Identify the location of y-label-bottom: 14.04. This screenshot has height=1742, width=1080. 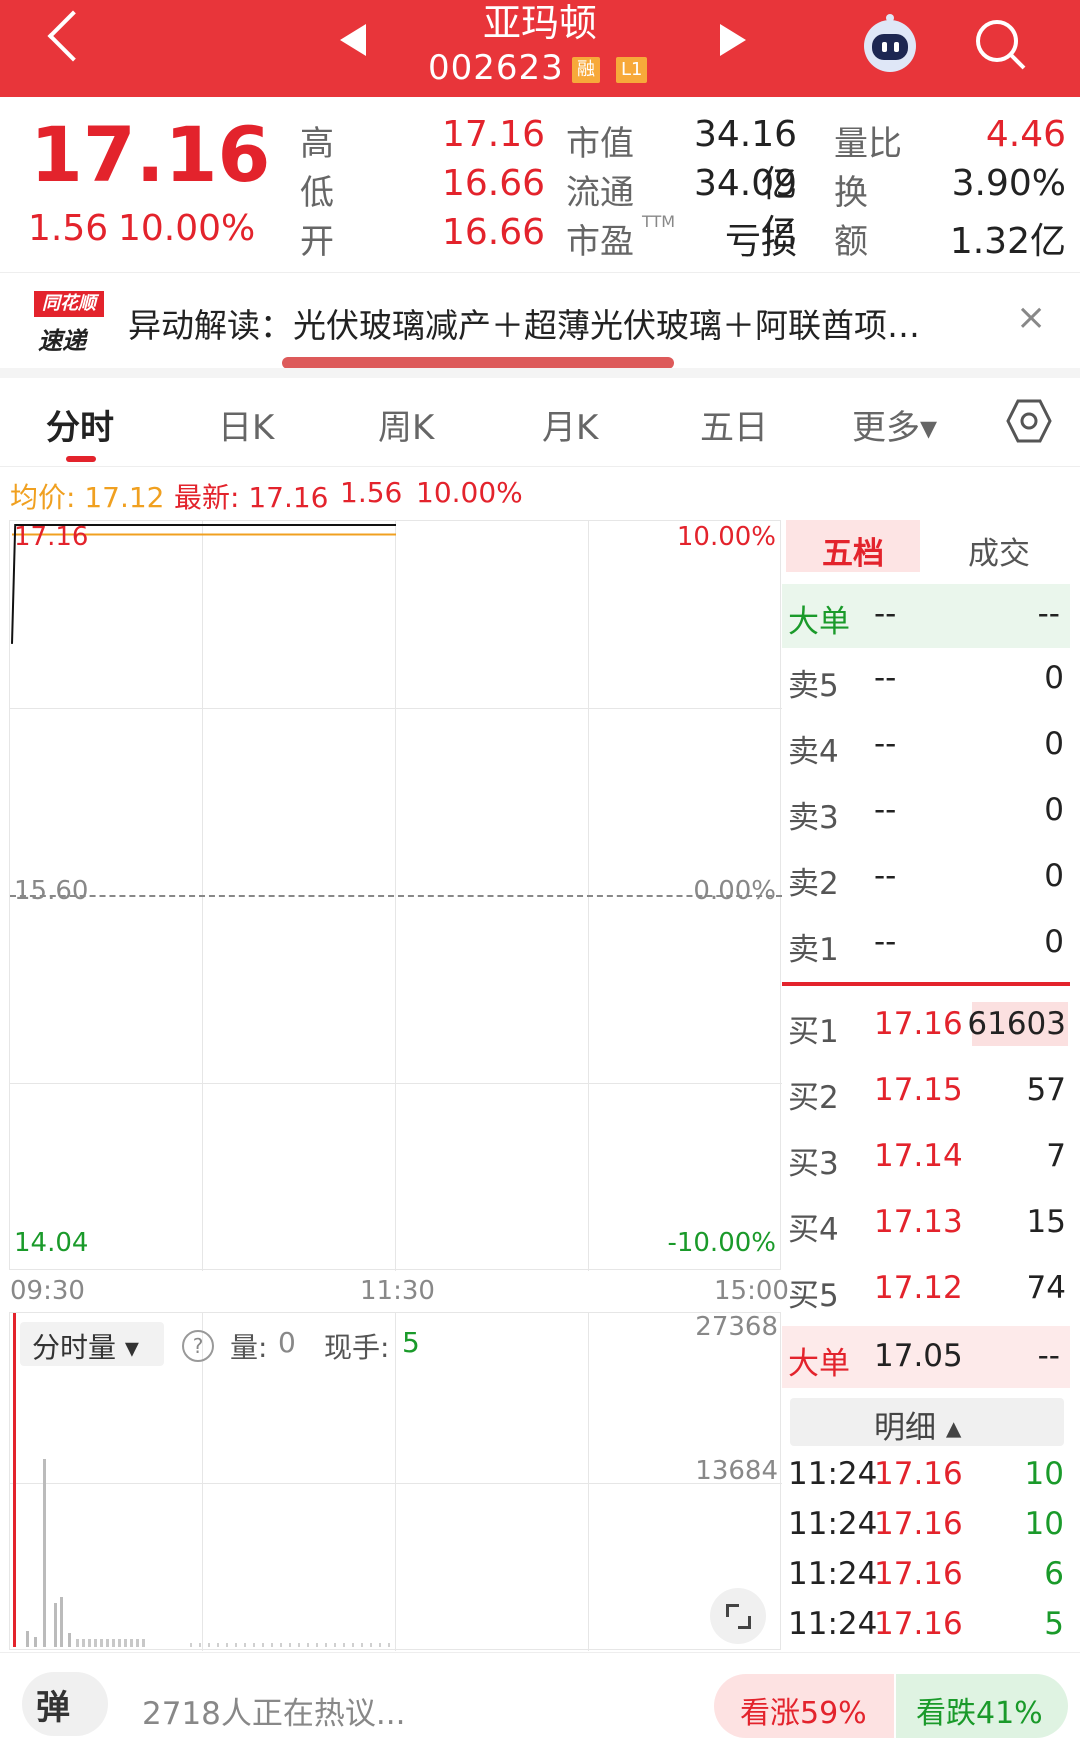
(51, 1243).